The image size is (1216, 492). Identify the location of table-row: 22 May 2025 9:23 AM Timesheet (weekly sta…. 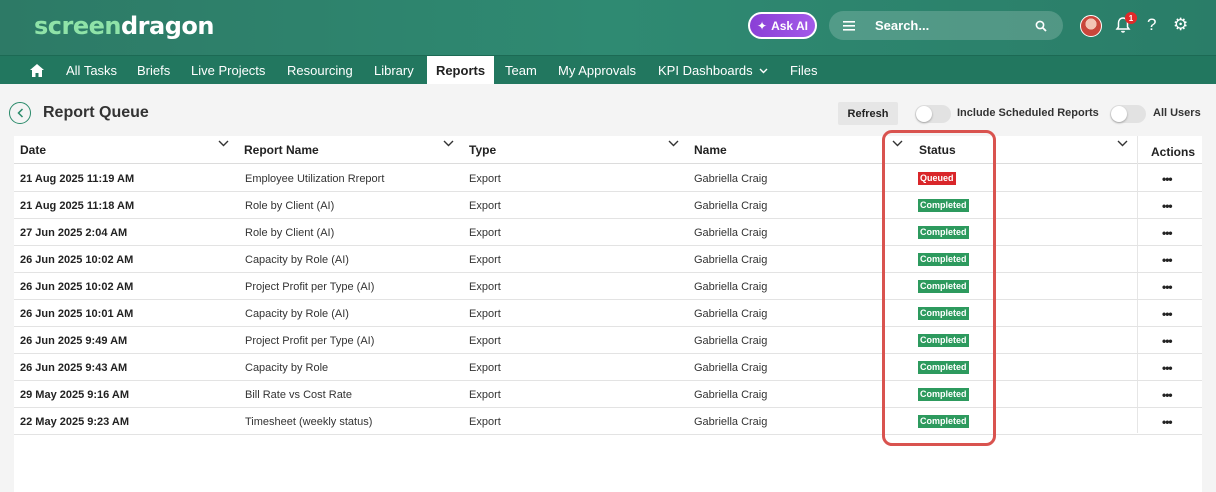
(608, 421).